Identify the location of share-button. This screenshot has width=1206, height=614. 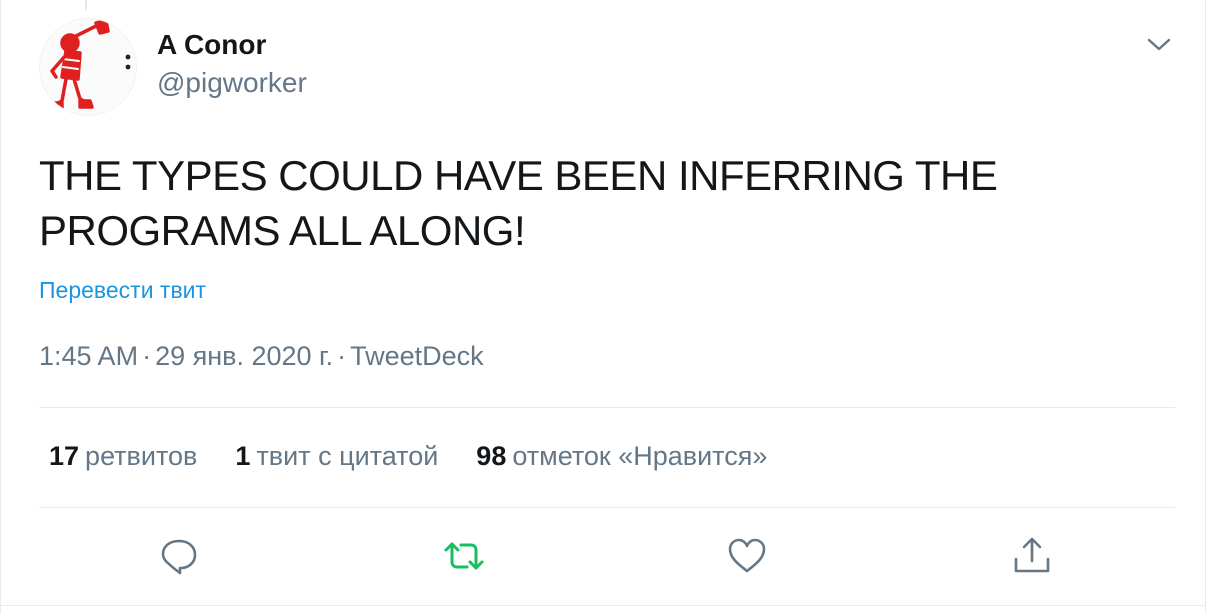
(1032, 556).